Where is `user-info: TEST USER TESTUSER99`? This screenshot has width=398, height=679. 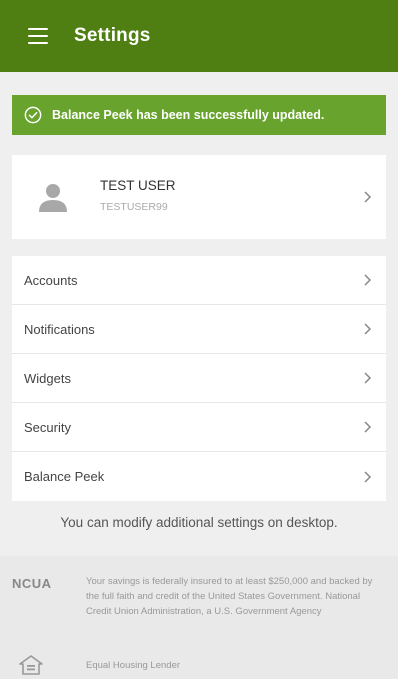
user-info: TEST USER TESTUSER99 is located at coordinates (231, 195).